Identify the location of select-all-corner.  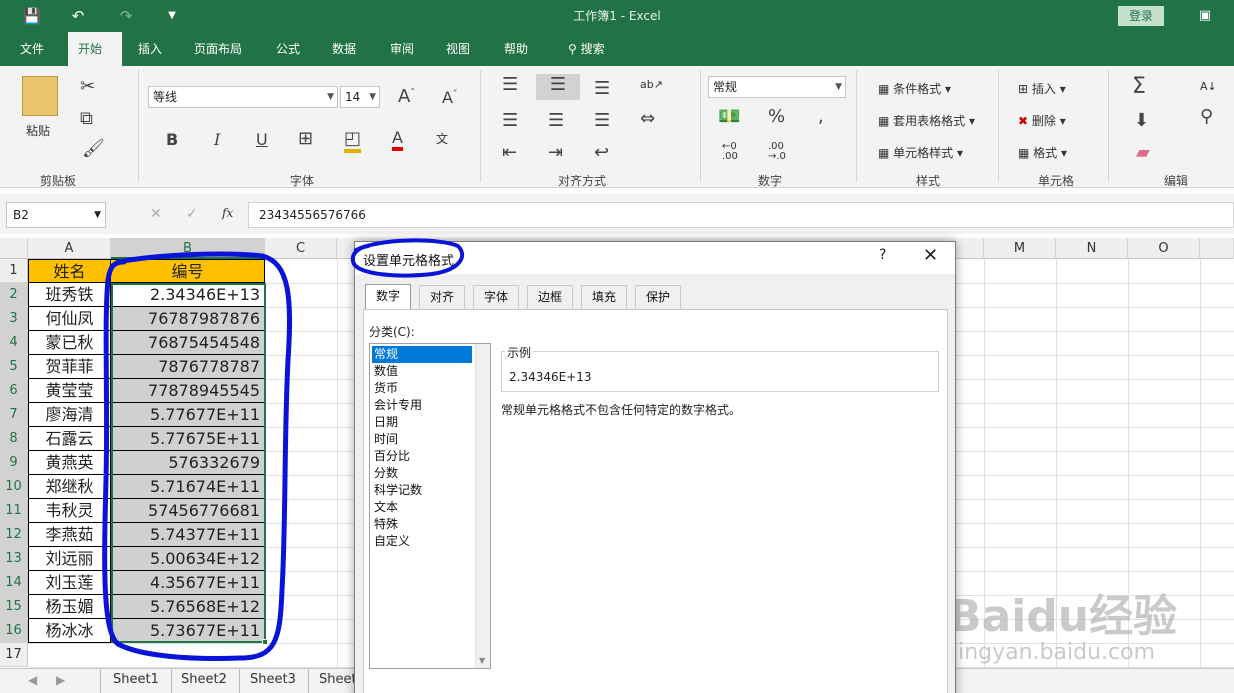
(14, 248).